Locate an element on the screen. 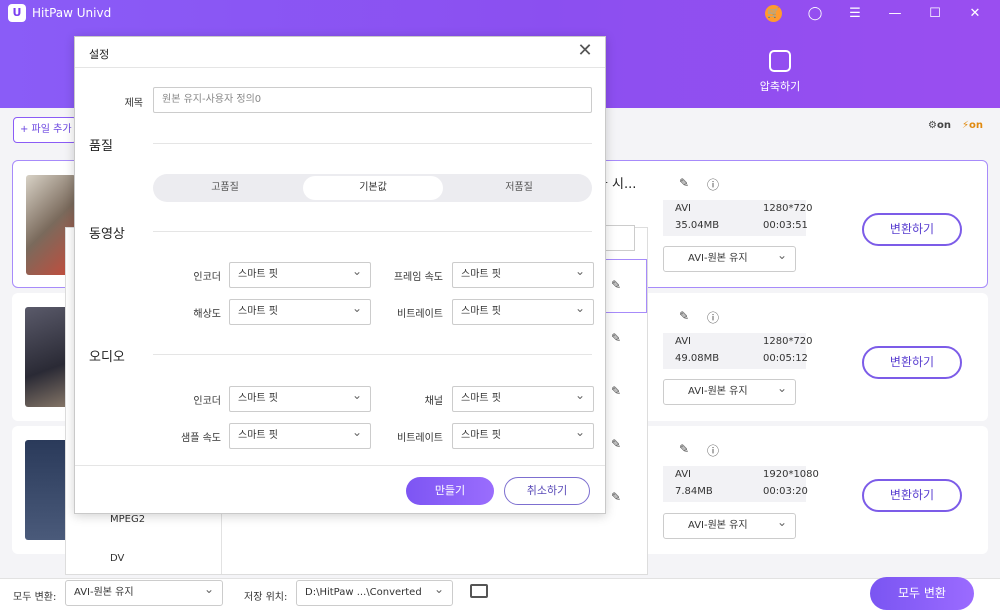 Image resolution: width=1000 pixels, height=616 pixels. menu-icon: ☰ is located at coordinates (855, 14).